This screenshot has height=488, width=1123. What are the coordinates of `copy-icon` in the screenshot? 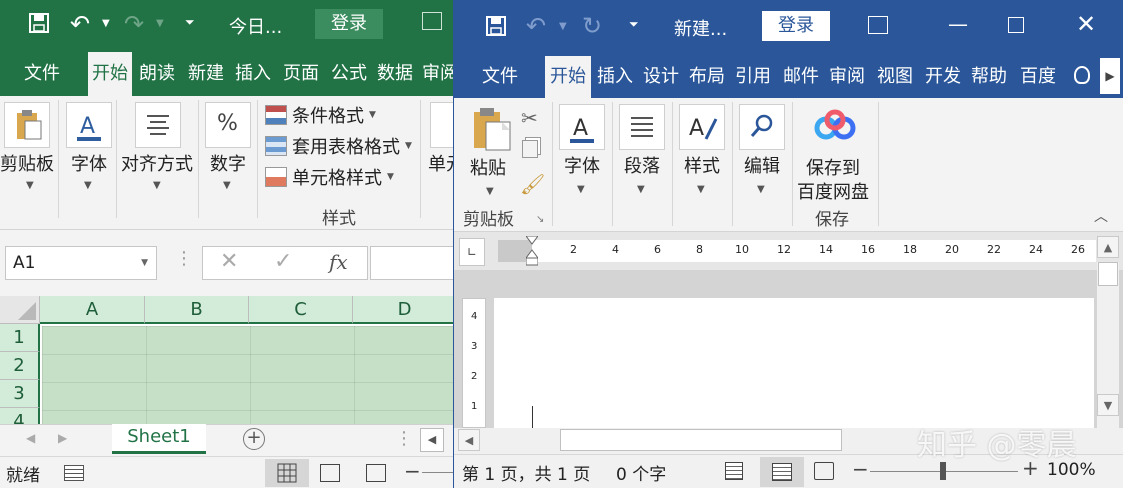 It's located at (530, 149).